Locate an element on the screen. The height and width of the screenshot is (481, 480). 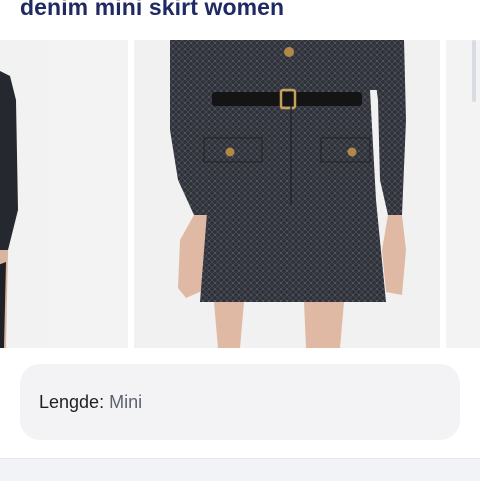
product-image-partial-left is located at coordinates (24, 194).